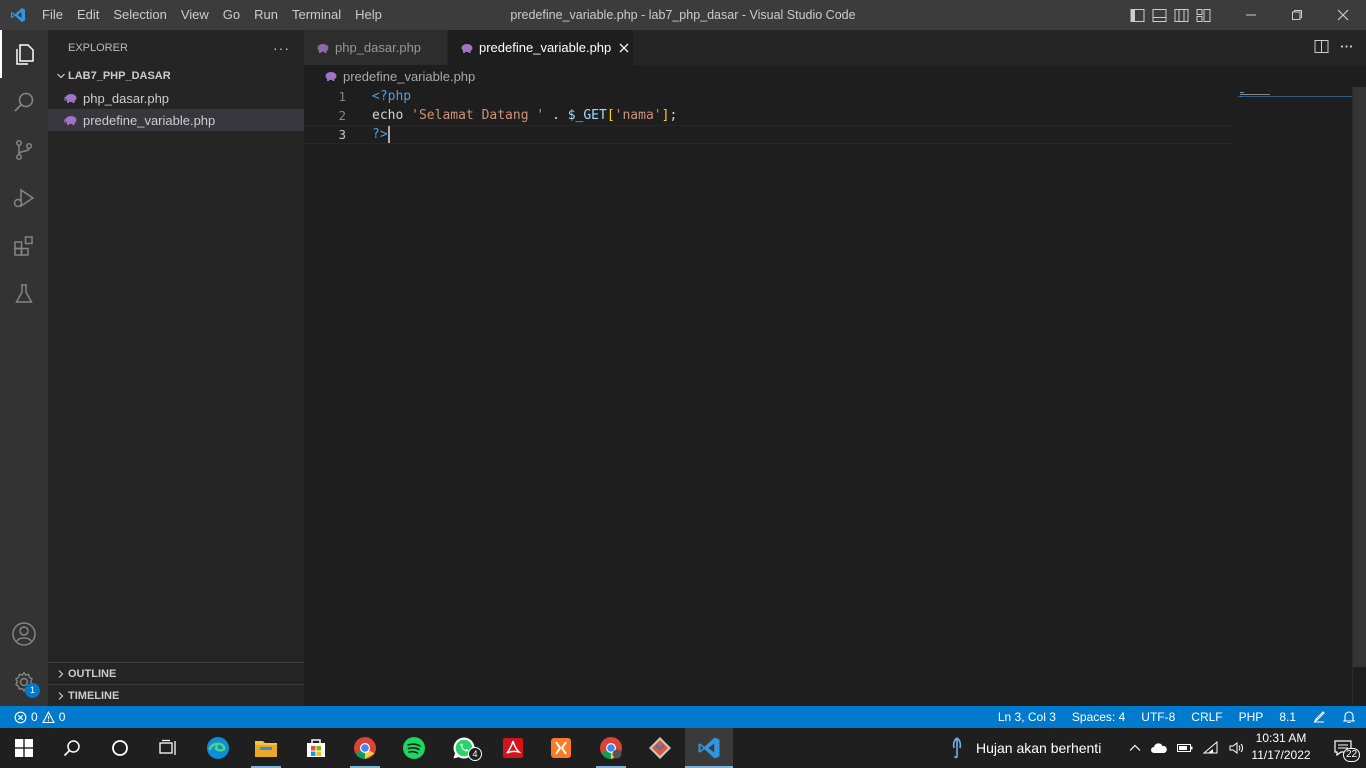 This screenshot has width=1366, height=768. Describe the element at coordinates (388, 134) in the screenshot. I see `text-cursor` at that location.